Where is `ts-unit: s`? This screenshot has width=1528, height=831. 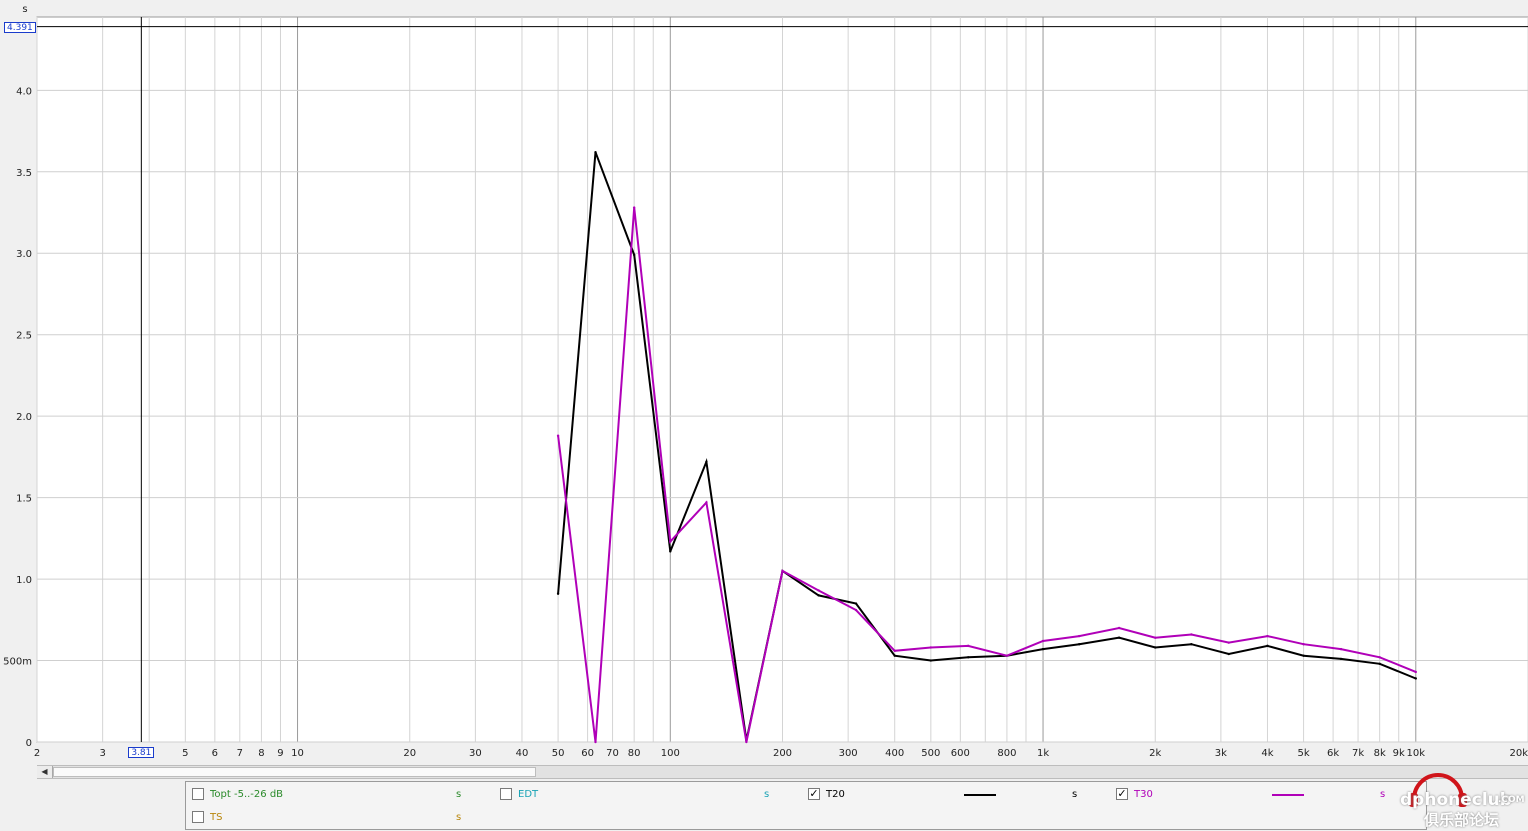 ts-unit: s is located at coordinates (459, 817).